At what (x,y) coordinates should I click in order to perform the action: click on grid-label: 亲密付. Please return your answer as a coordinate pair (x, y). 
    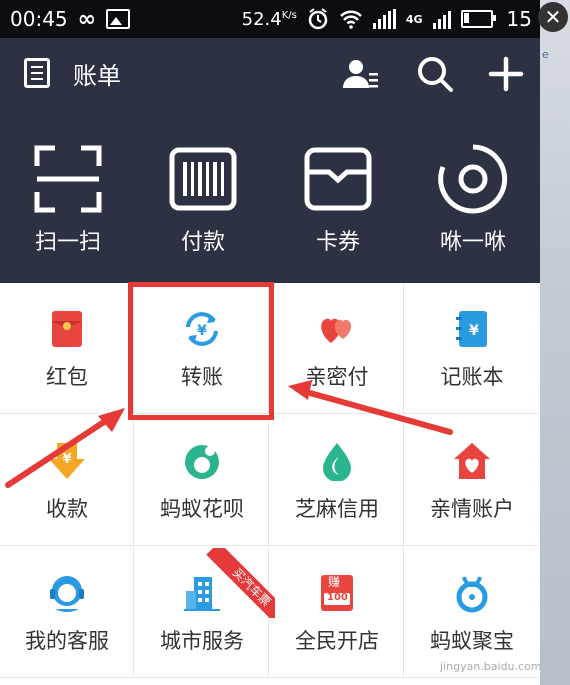
    Looking at the image, I should click on (337, 377).